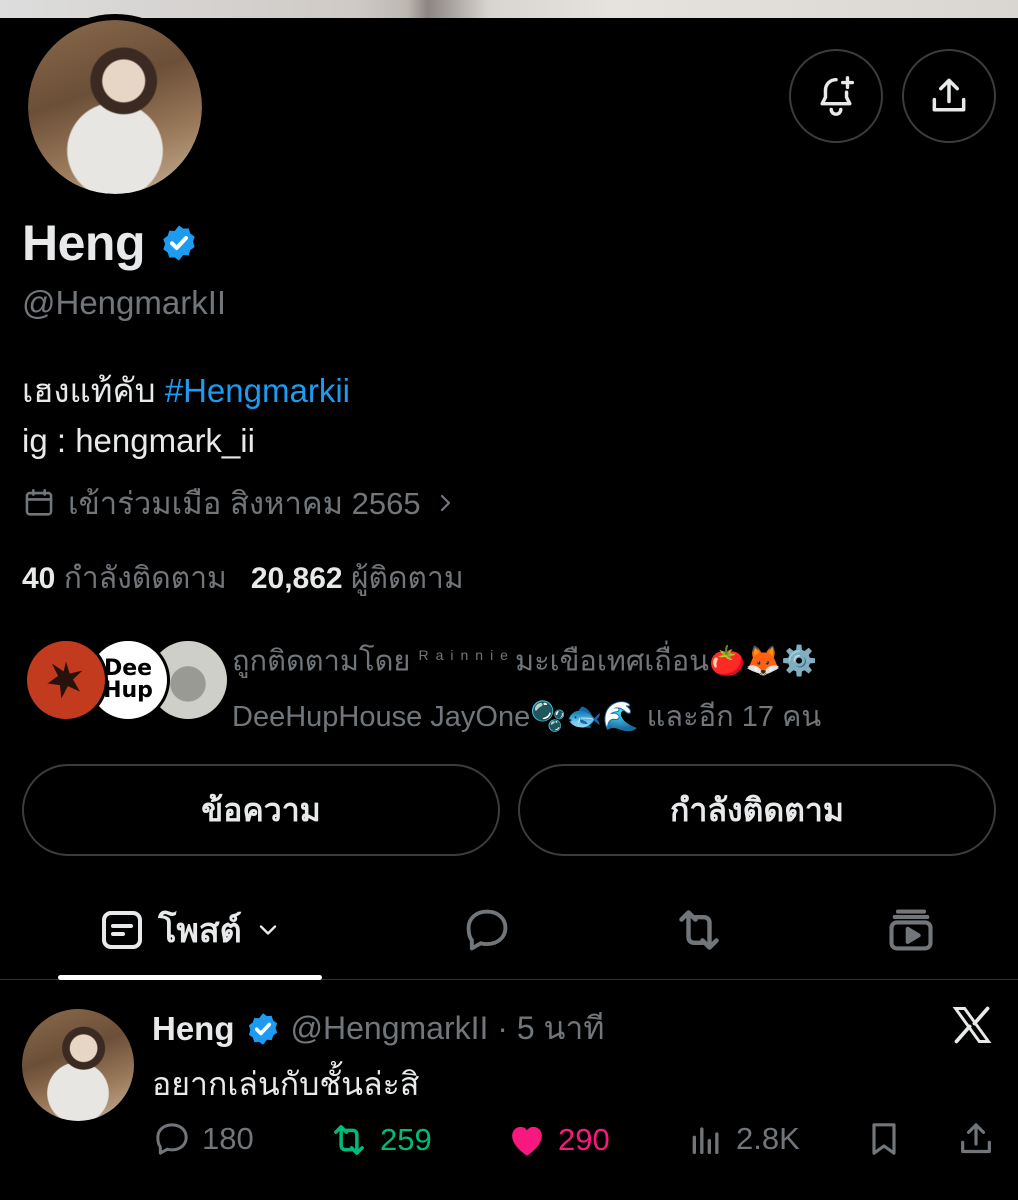 Image resolution: width=1018 pixels, height=1200 pixels. Describe the element at coordinates (190, 977) in the screenshot. I see `tab-active-indicator` at that location.